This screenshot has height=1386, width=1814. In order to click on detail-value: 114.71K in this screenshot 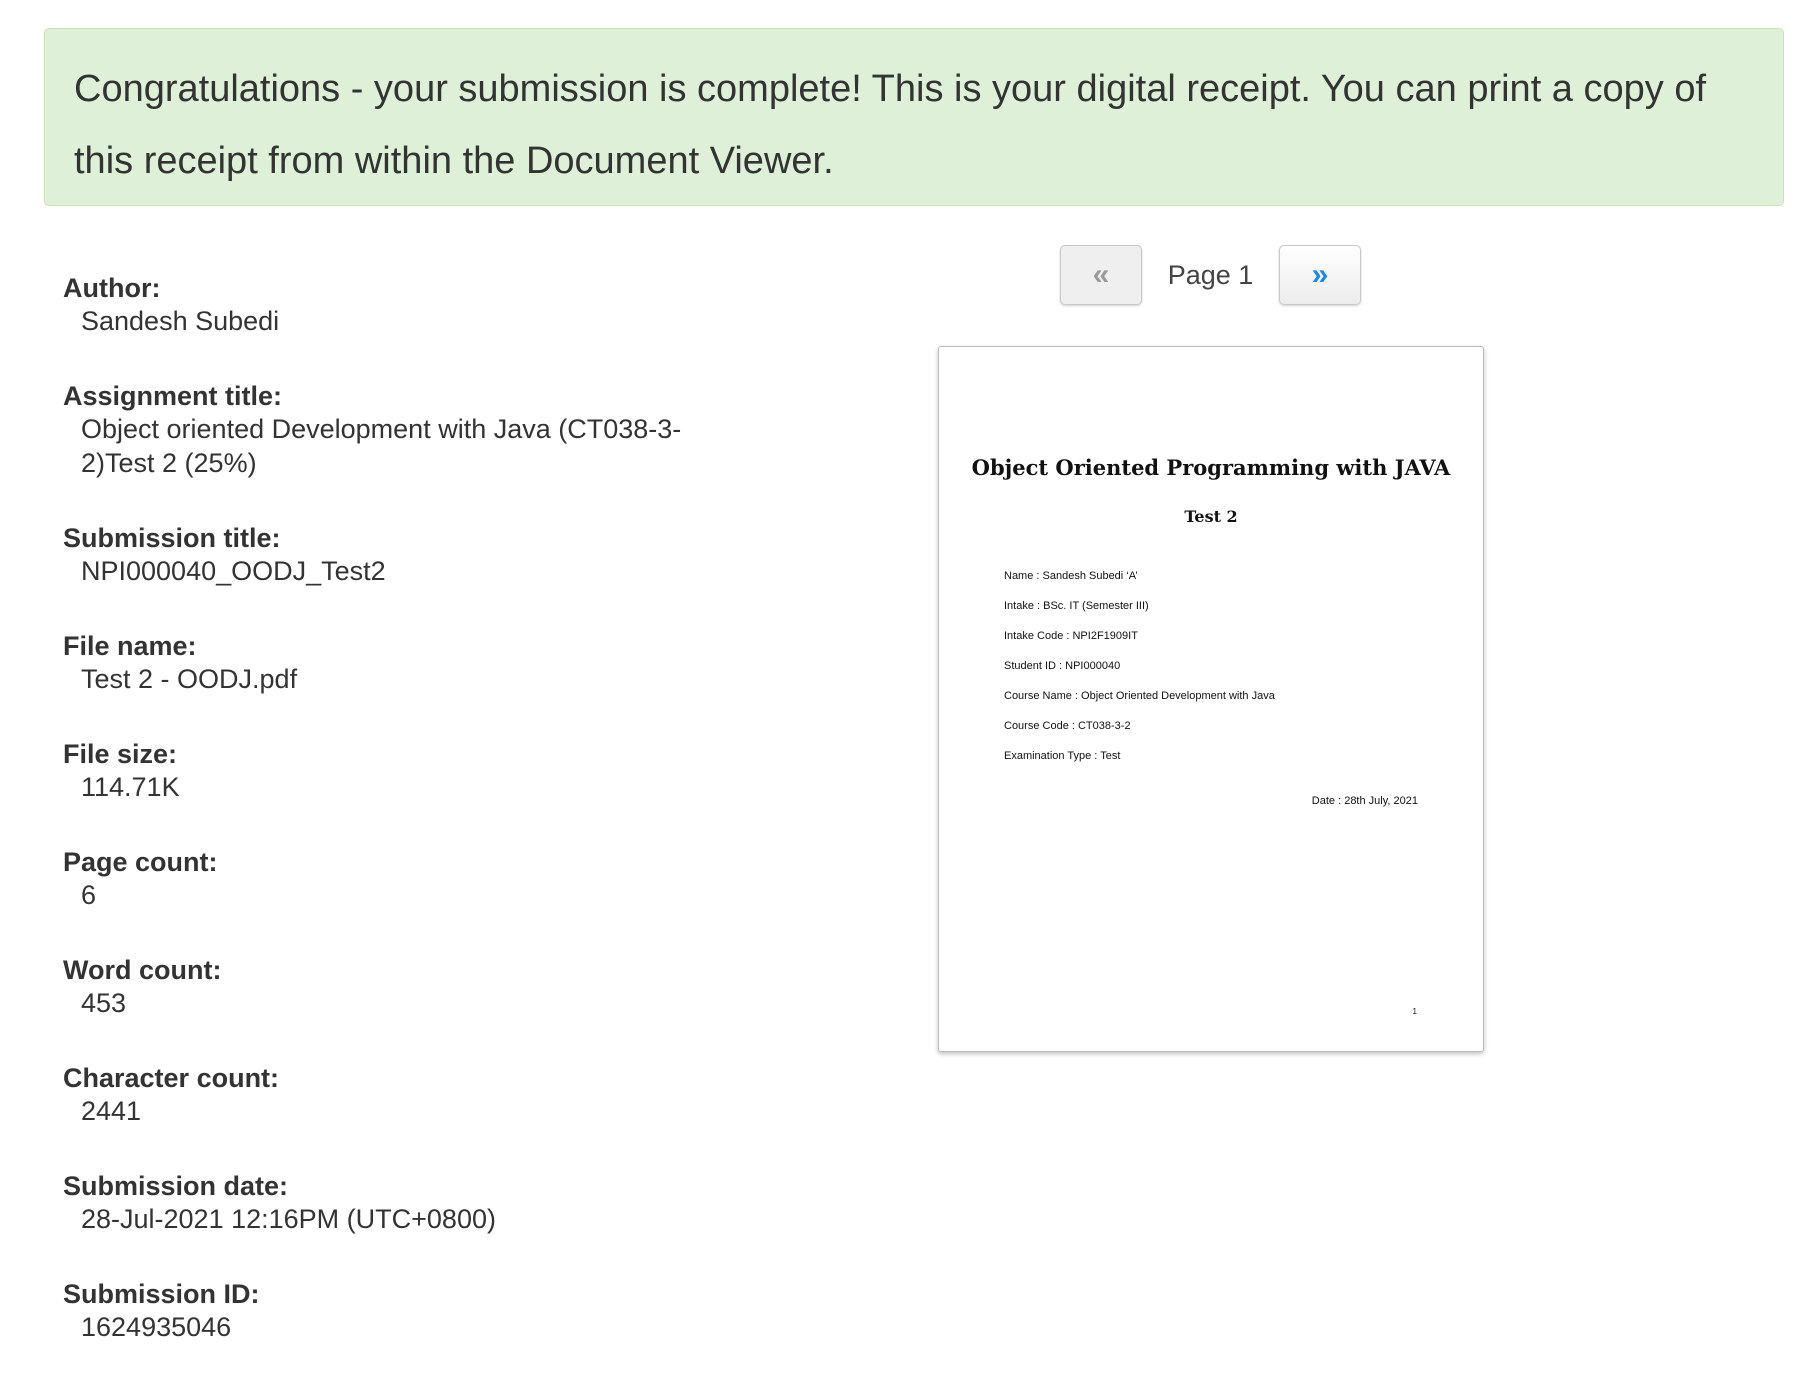, I will do `click(130, 787)`.